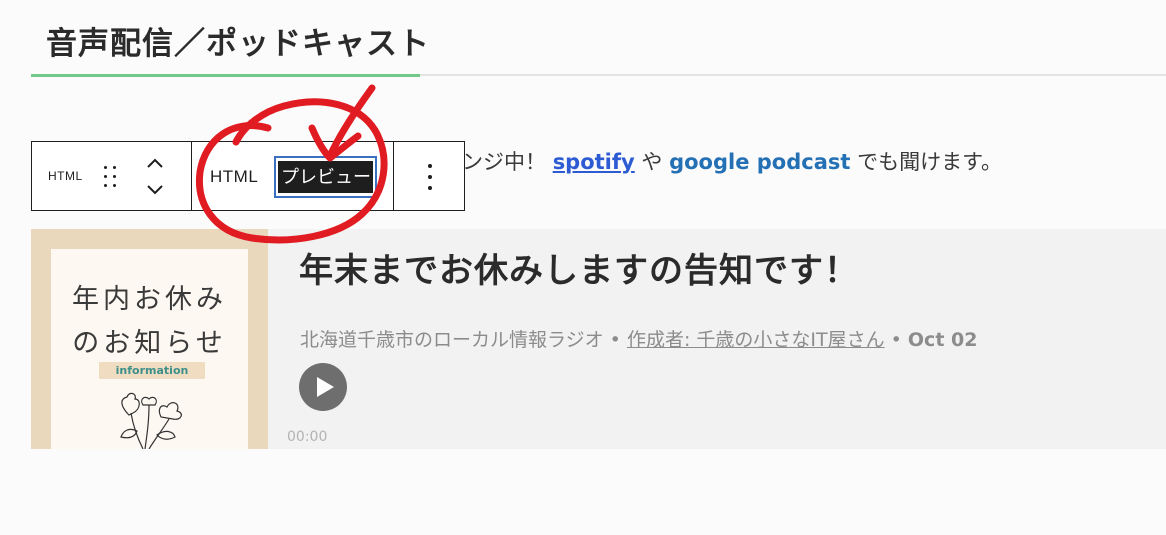  What do you see at coordinates (430, 177) in the screenshot?
I see `more-options-icon` at bounding box center [430, 177].